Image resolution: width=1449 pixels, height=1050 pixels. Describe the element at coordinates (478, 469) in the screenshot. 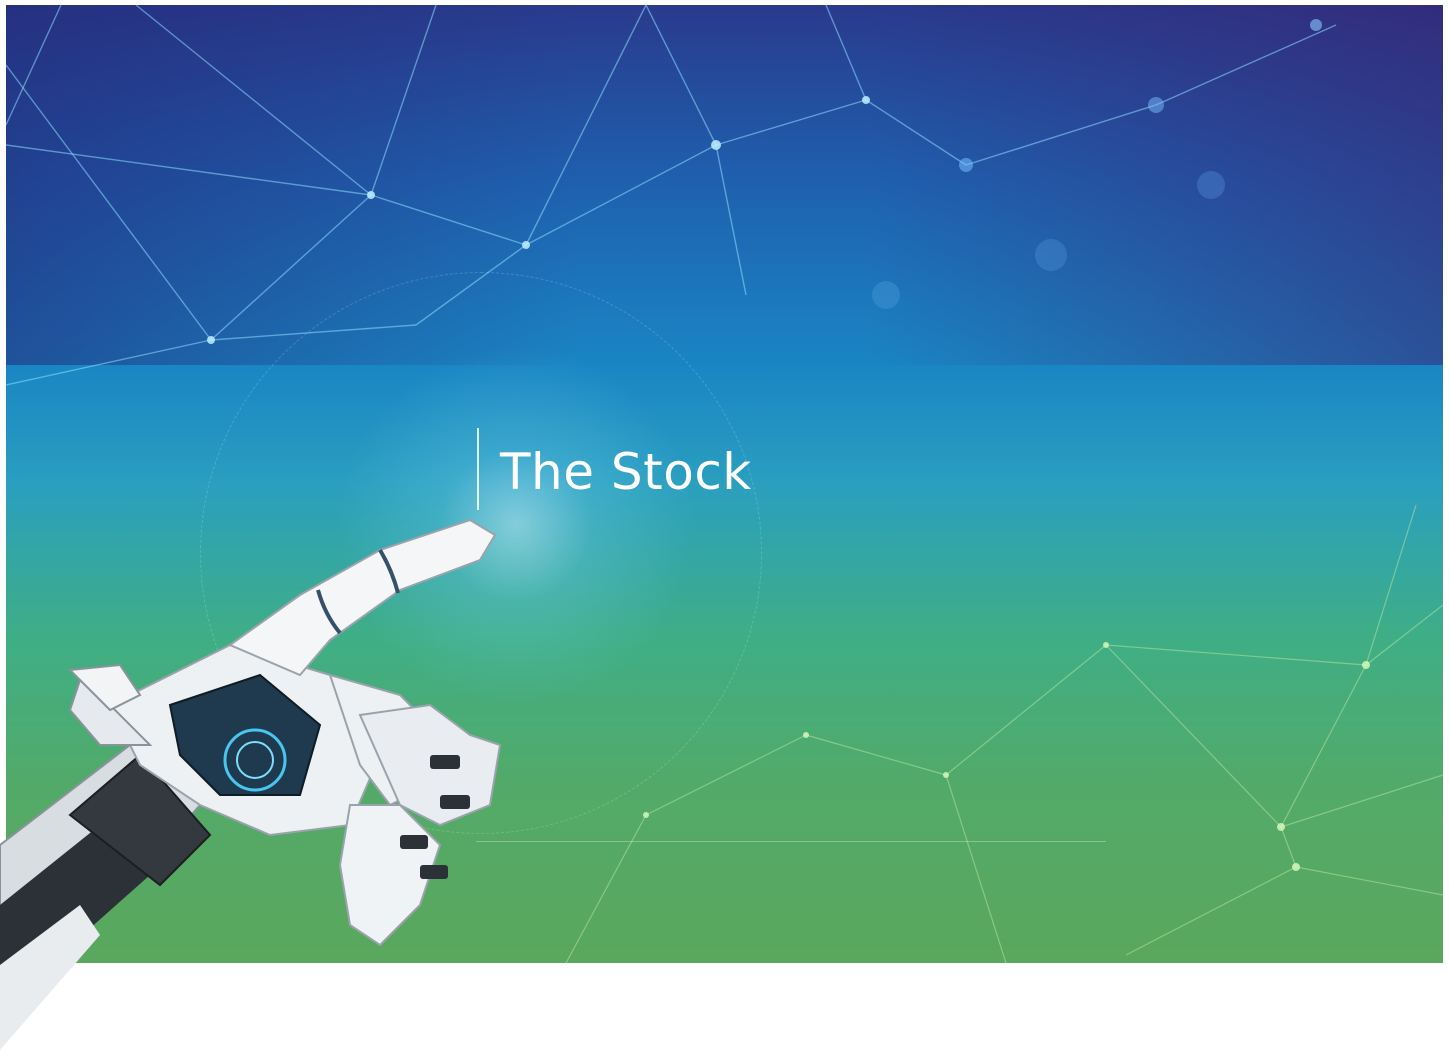

I see `title-accent-bar` at that location.